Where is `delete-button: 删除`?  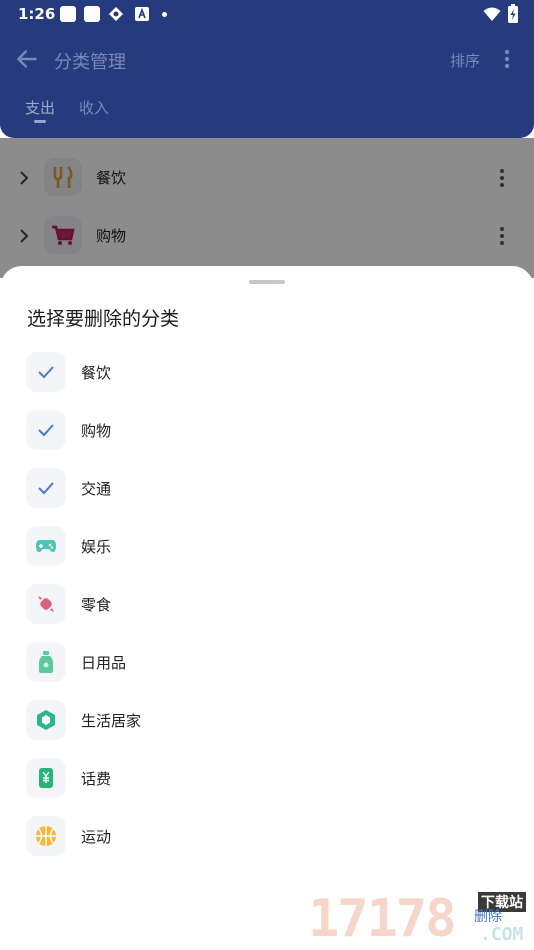 delete-button: 删除 is located at coordinates (488, 916).